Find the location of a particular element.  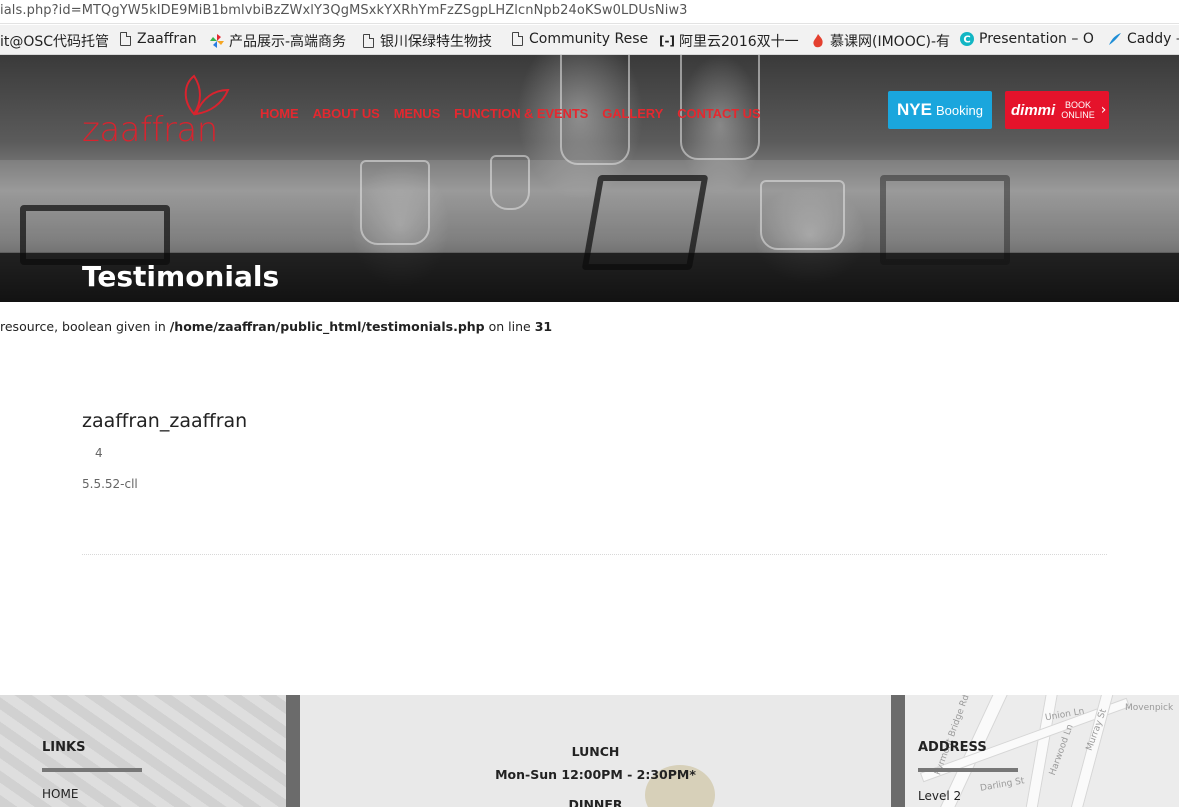

bookmark-aliyun: [-] 阿里云2016双十一 is located at coordinates (729, 41).